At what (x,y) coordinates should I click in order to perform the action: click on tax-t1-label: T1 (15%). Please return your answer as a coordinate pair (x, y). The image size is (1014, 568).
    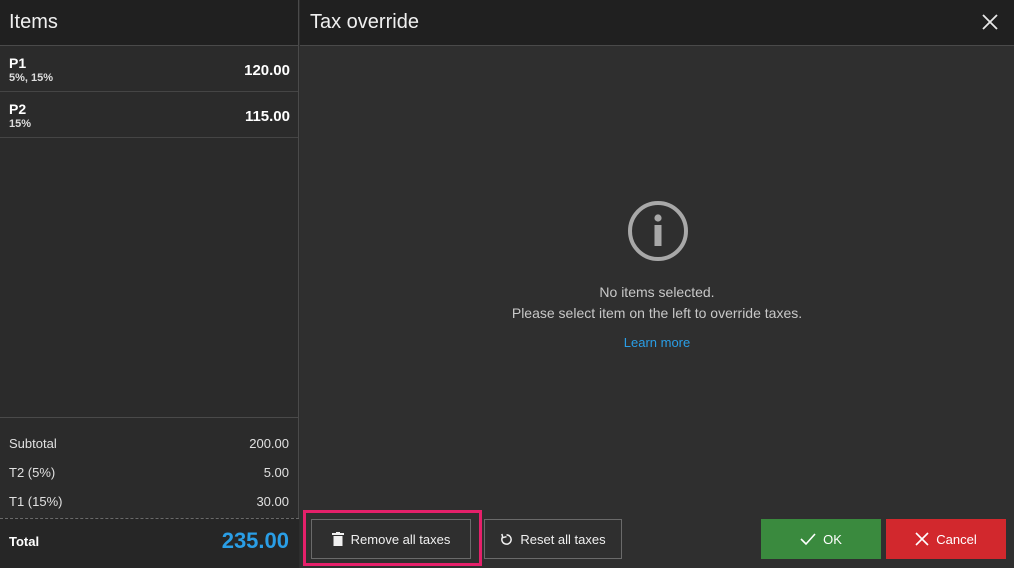
    Looking at the image, I should click on (36, 501).